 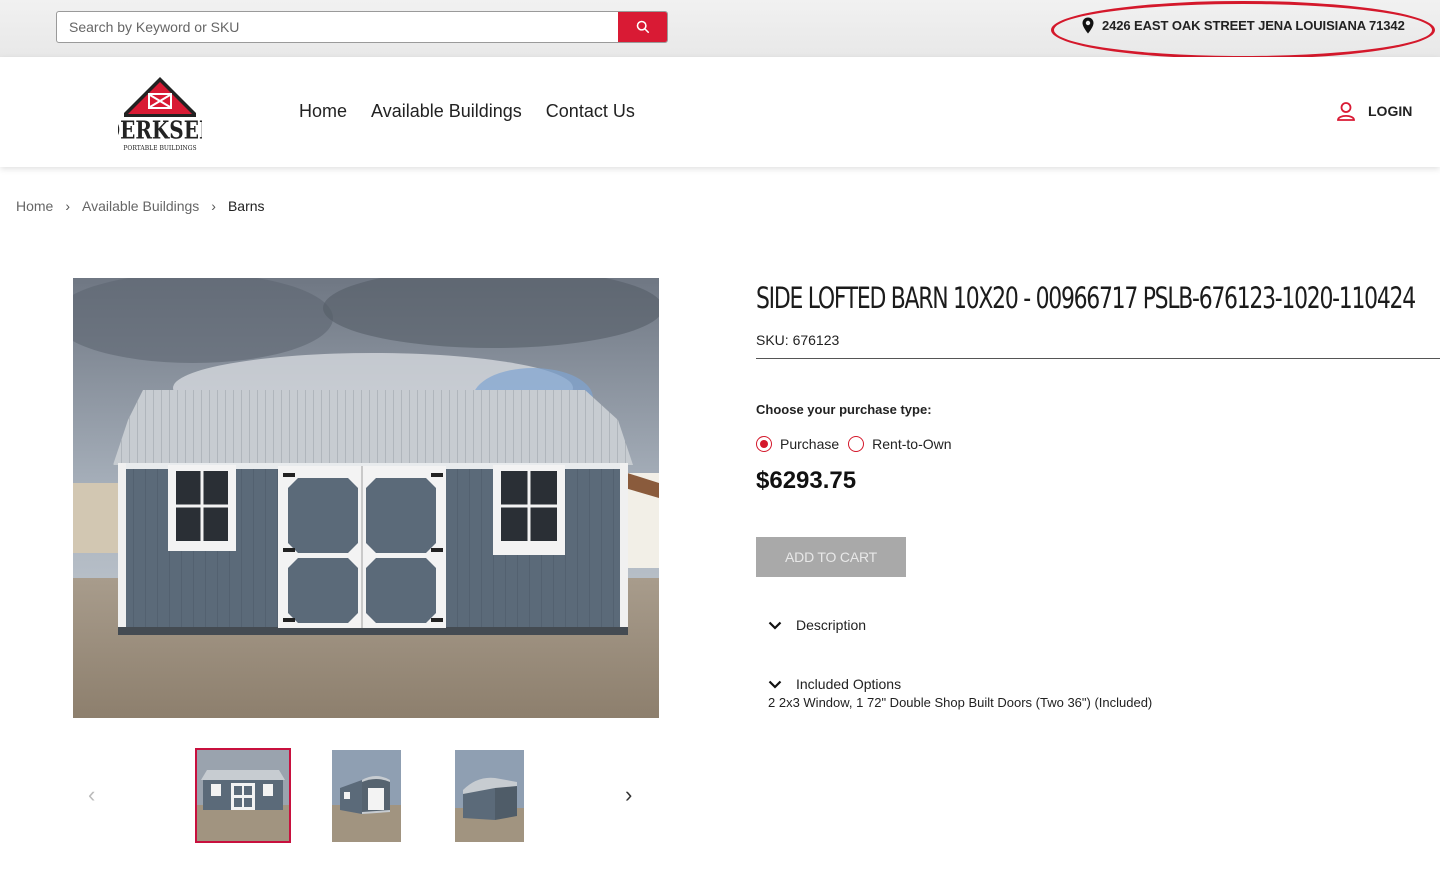 What do you see at coordinates (764, 444) in the screenshot?
I see `purchase-radio` at bounding box center [764, 444].